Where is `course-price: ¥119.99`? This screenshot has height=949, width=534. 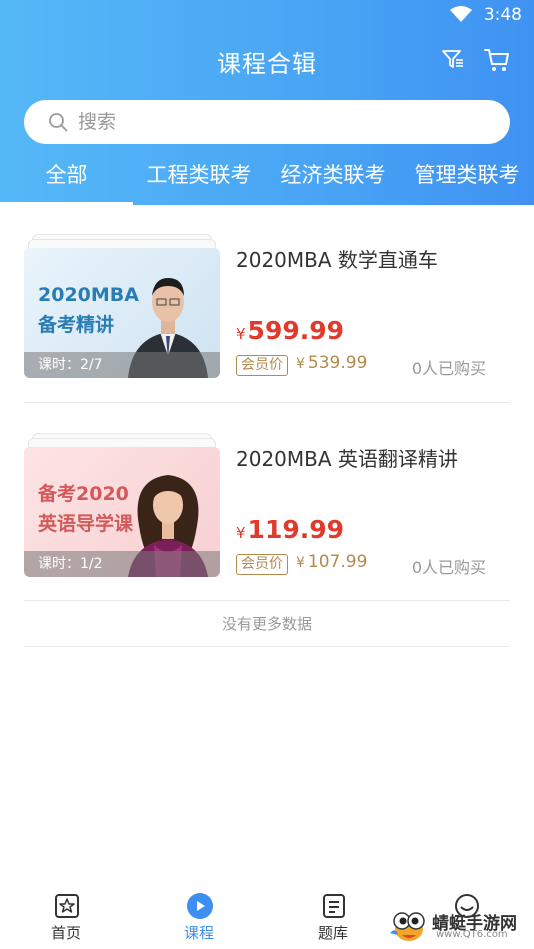 course-price: ¥119.99 is located at coordinates (290, 529).